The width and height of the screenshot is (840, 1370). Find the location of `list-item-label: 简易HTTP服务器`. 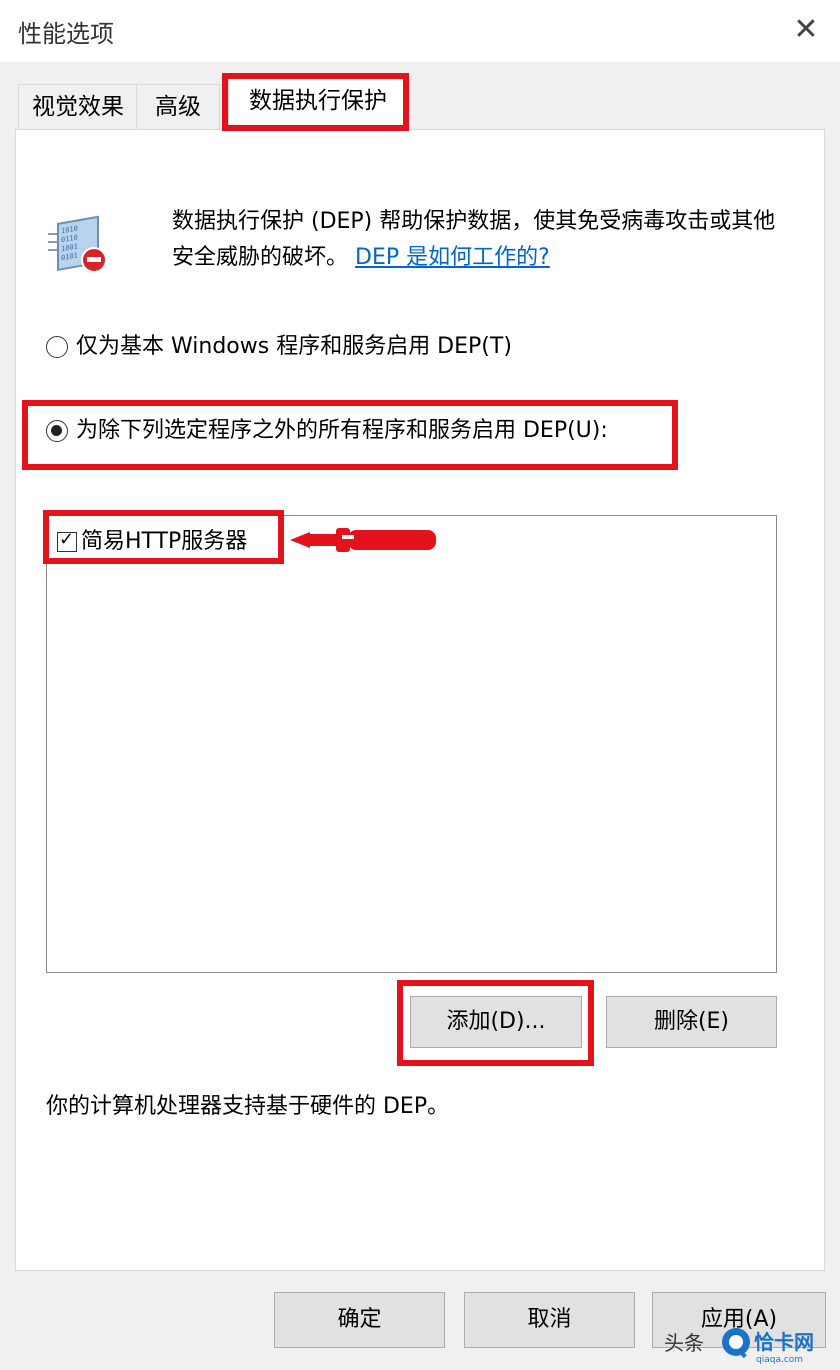

list-item-label: 简易HTTP服务器 is located at coordinates (164, 541).